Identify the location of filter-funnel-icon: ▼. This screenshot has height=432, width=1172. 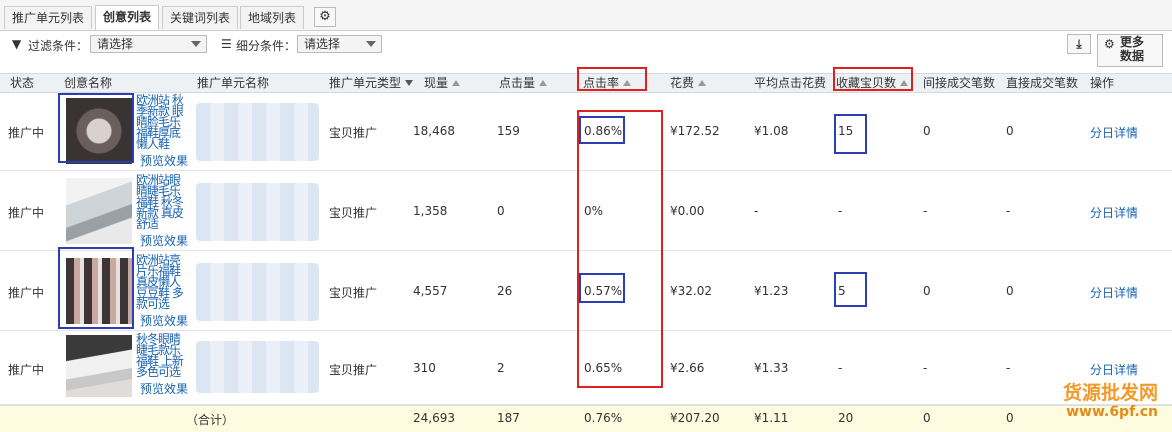
(17, 44).